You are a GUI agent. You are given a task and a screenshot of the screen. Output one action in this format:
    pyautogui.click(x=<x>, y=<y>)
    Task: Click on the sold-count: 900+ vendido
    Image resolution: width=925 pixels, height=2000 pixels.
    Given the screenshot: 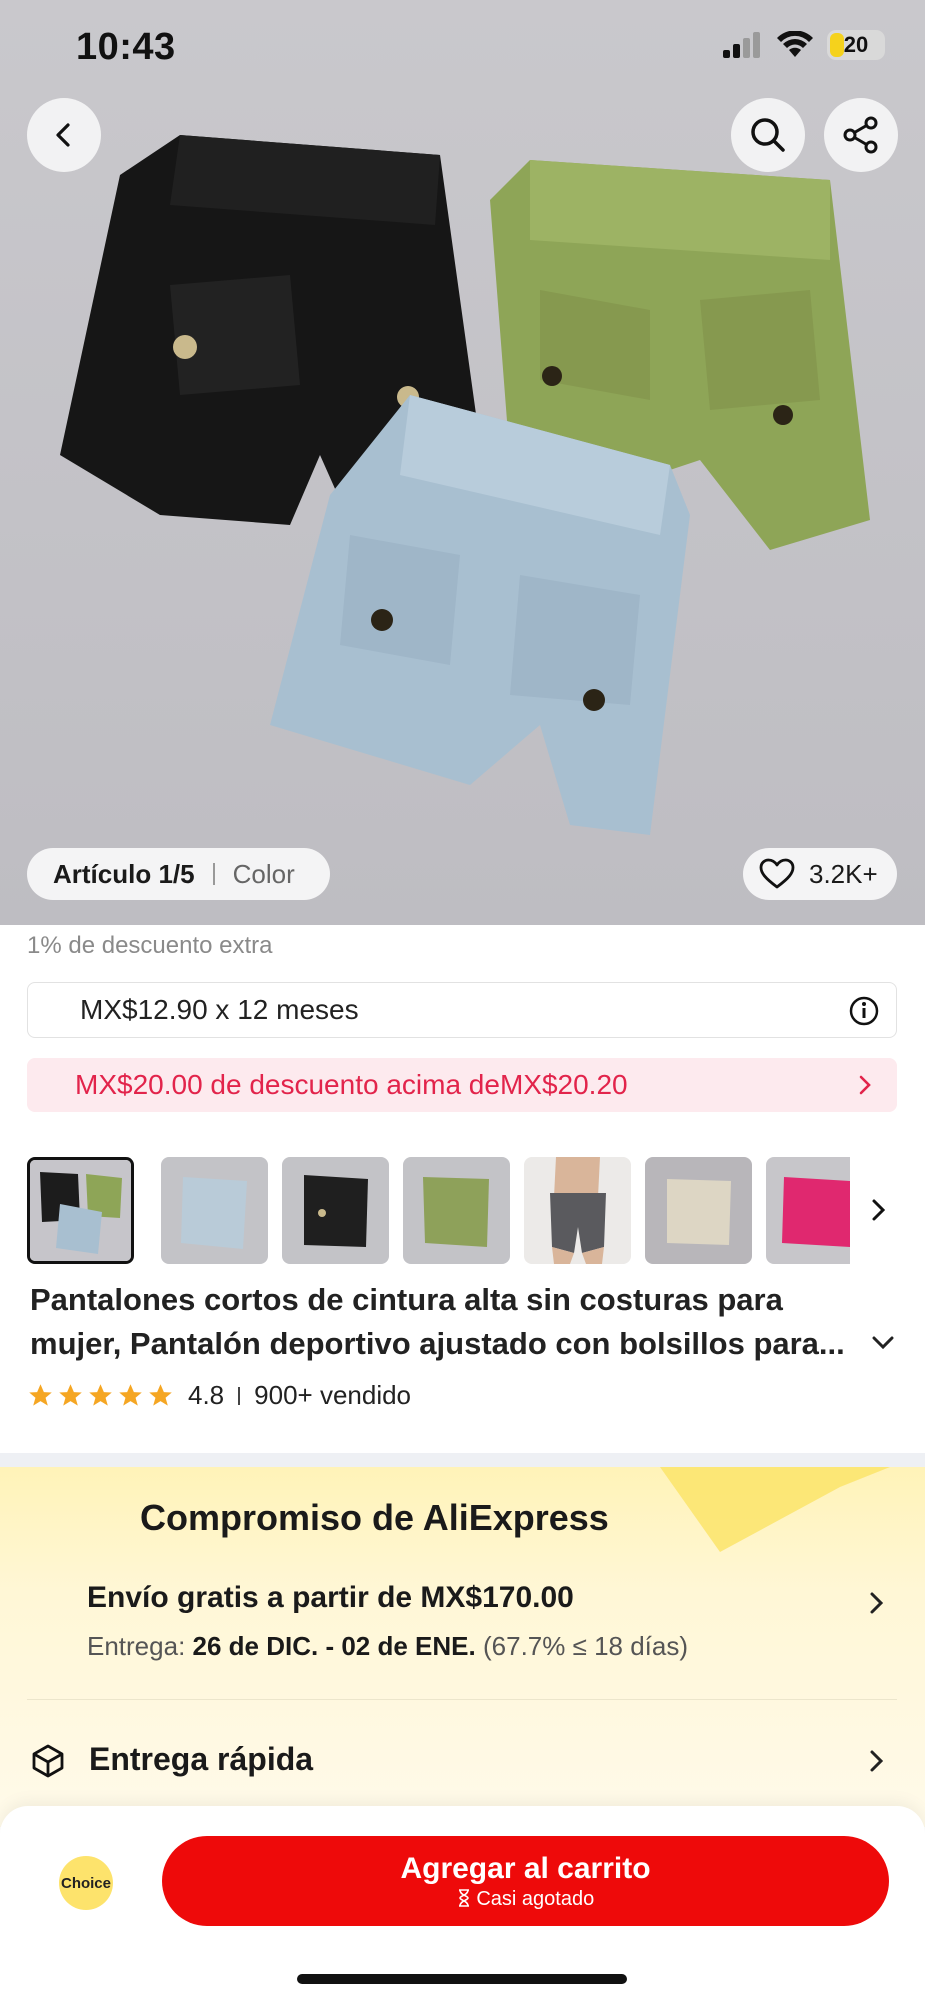 What is the action you would take?
    pyautogui.click(x=333, y=1395)
    